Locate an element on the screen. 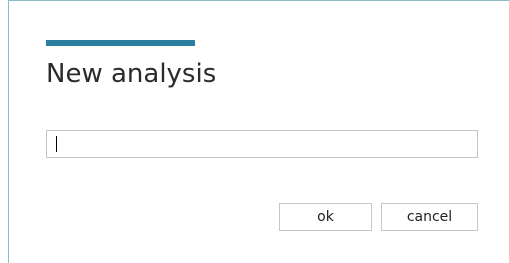 The height and width of the screenshot is (263, 509). dialog-border-left is located at coordinates (8, 131).